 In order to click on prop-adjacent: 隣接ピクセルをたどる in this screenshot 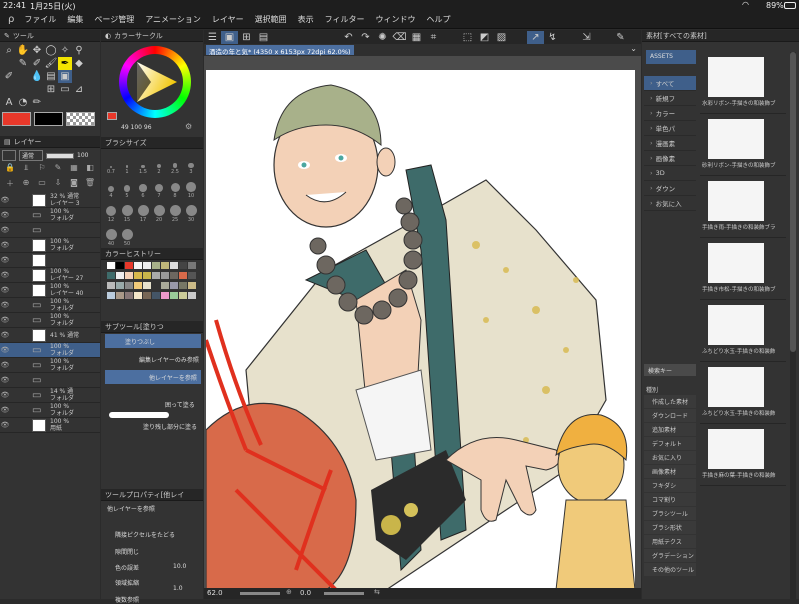, I will do `click(145, 534)`.